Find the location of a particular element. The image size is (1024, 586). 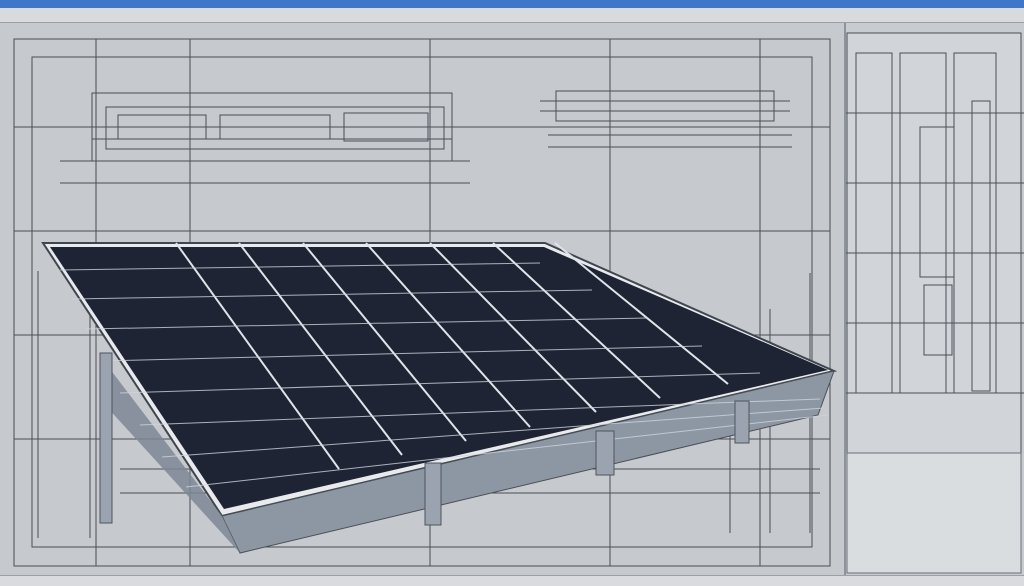

toolbar is located at coordinates (512, 15).